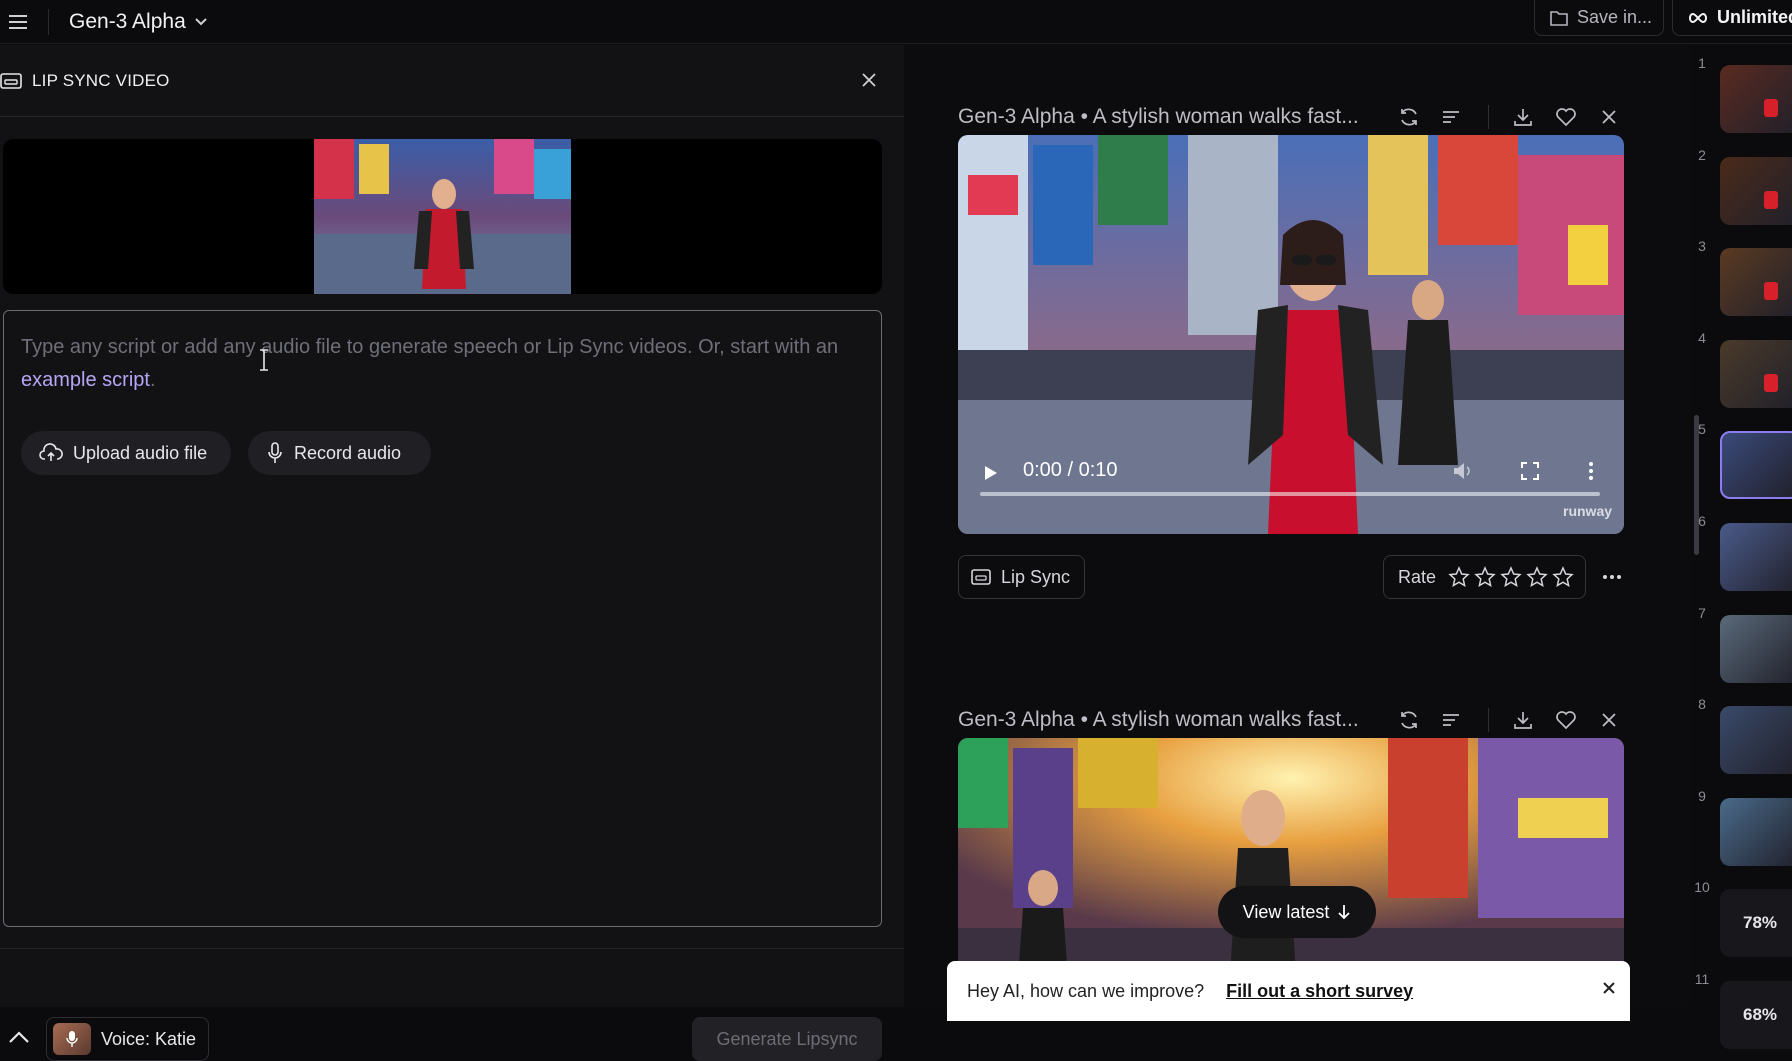 Image resolution: width=1792 pixels, height=1061 pixels. What do you see at coordinates (1297, 912) in the screenshot?
I see `view-latest-button: View latest` at bounding box center [1297, 912].